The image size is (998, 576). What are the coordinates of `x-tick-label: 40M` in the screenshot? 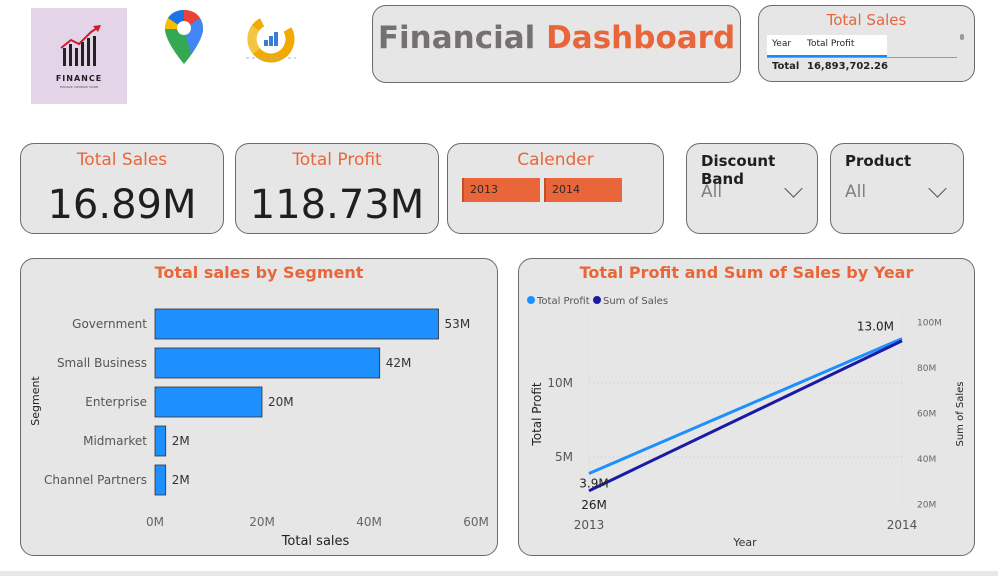 It's located at (369, 522).